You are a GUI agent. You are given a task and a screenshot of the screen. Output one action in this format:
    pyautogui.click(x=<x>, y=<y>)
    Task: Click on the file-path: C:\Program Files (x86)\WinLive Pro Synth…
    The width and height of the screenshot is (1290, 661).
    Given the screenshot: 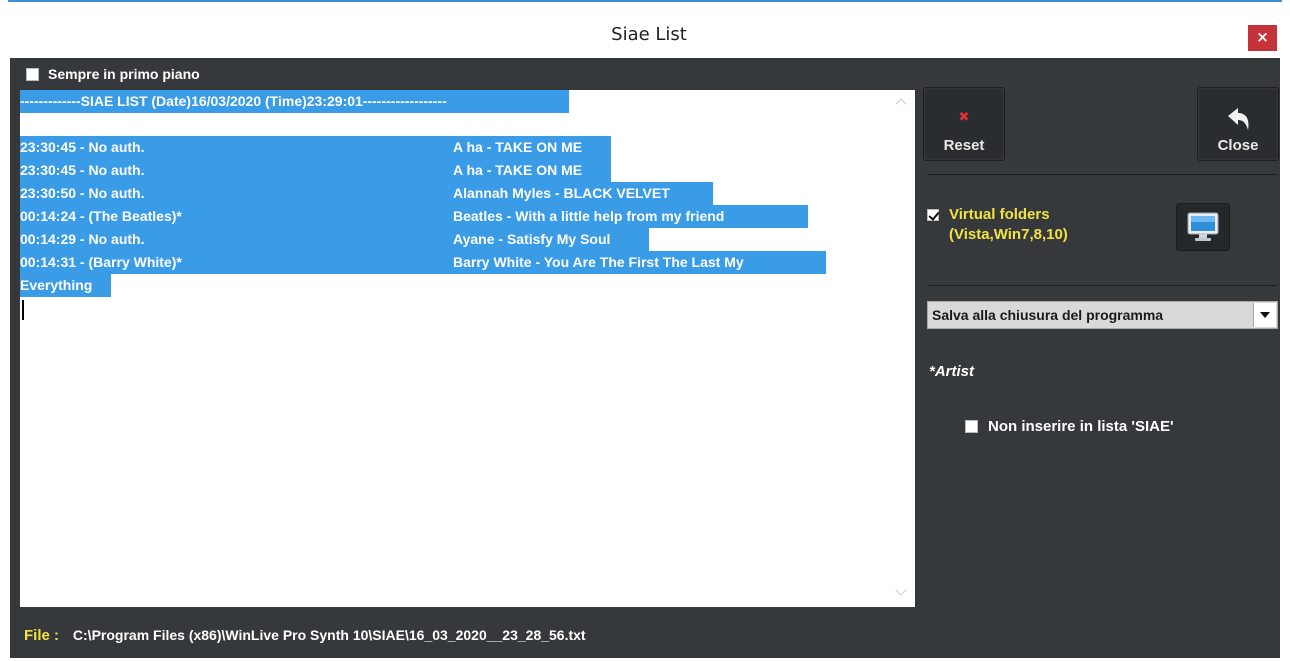 What is the action you would take?
    pyautogui.click(x=329, y=635)
    